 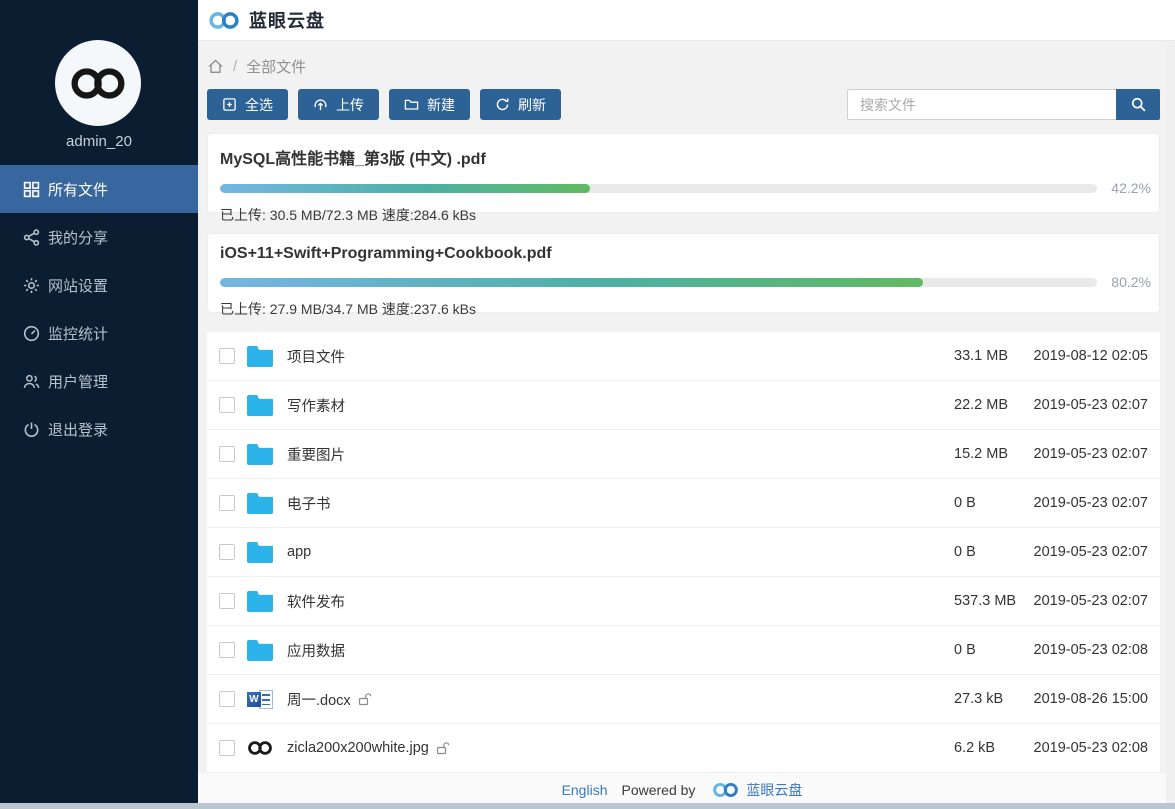 I want to click on progress-percent: 42.2%, so click(x=1131, y=188).